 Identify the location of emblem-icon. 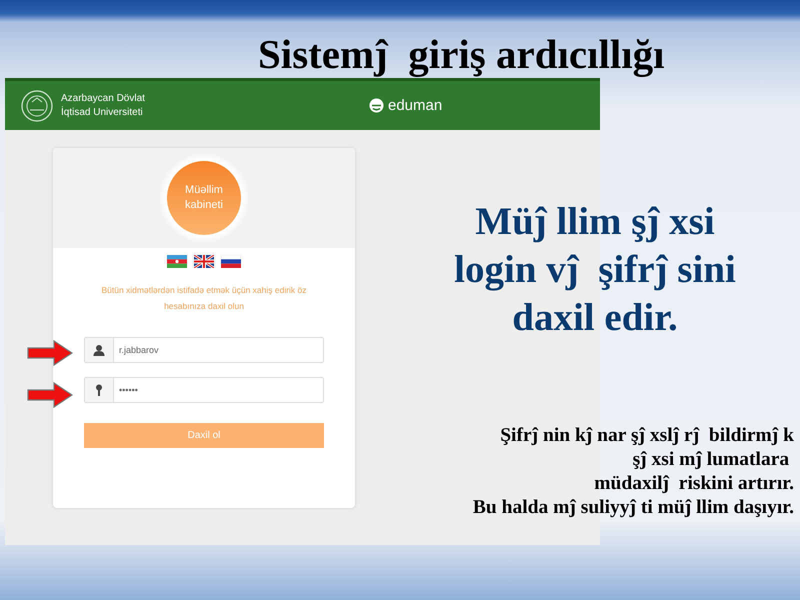
(37, 106).